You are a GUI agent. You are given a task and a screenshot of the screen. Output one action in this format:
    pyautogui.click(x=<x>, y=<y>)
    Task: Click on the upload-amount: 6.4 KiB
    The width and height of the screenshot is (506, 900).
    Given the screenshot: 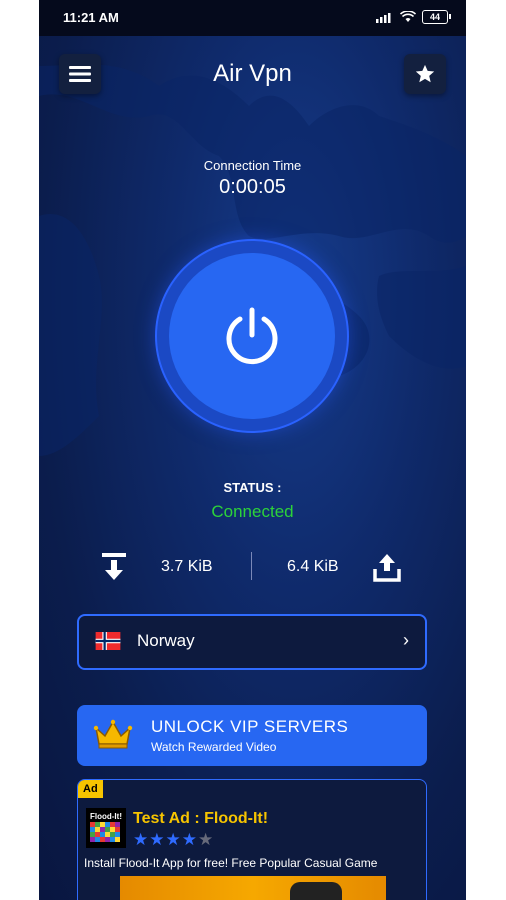 What is the action you would take?
    pyautogui.click(x=313, y=566)
    